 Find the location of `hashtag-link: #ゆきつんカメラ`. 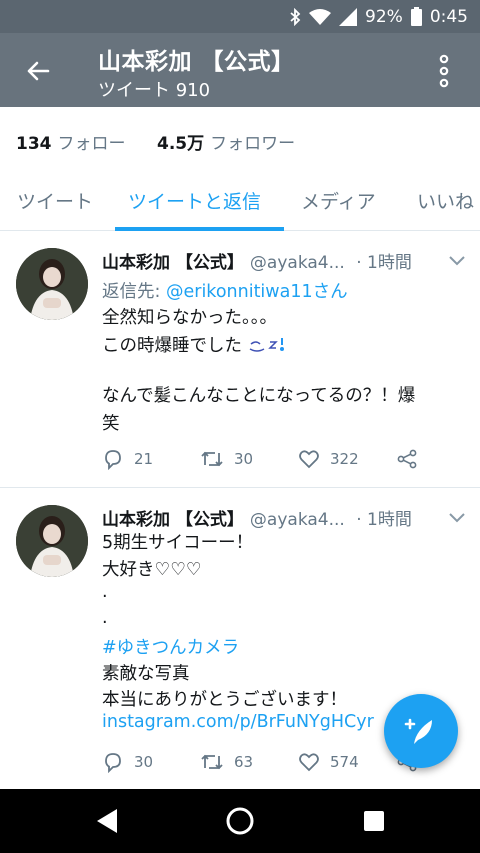

hashtag-link: #ゆきつんカメラ is located at coordinates (170, 646).